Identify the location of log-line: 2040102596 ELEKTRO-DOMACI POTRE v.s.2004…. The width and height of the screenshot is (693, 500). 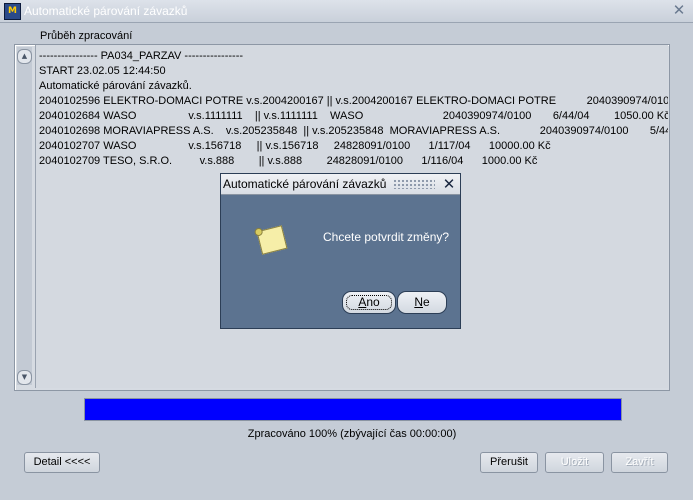
(353, 101).